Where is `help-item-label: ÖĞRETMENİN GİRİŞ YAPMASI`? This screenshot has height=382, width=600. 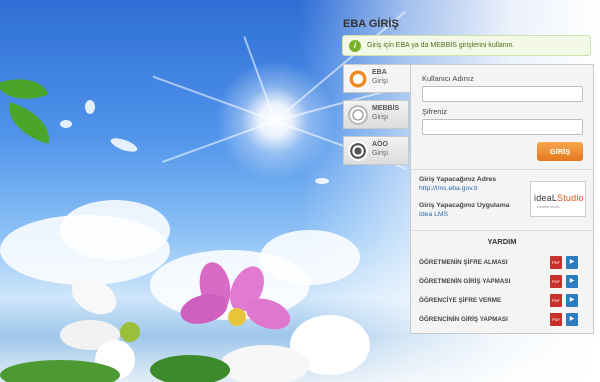
help-item-label: ÖĞRETMENİN GİRİŞ YAPMASI is located at coordinates (465, 281).